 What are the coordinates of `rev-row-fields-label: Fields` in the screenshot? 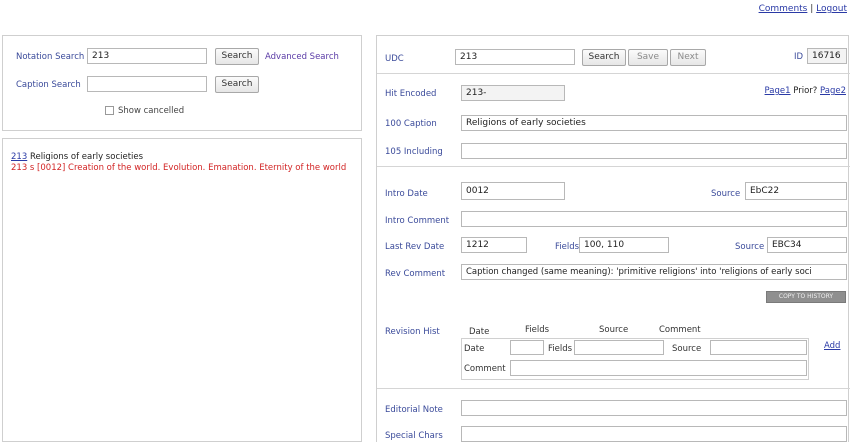 It's located at (560, 349).